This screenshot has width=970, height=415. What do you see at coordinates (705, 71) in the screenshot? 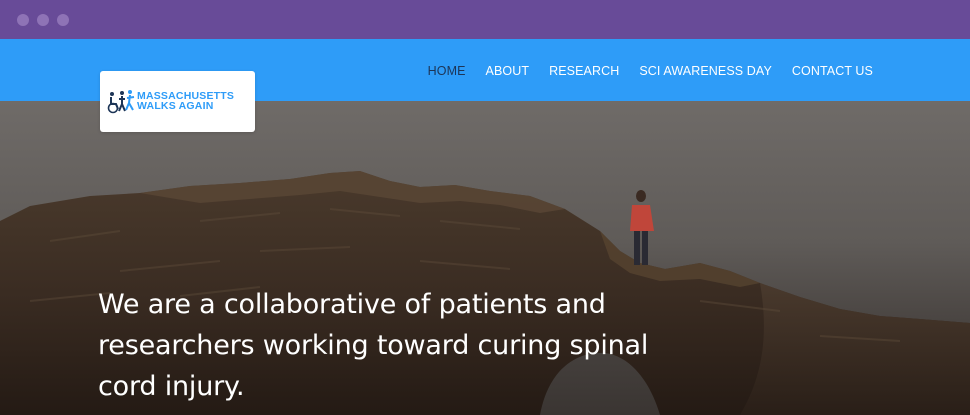
I see `nav-item-sci-awareness-day: SCI AWARENESS DAY` at bounding box center [705, 71].